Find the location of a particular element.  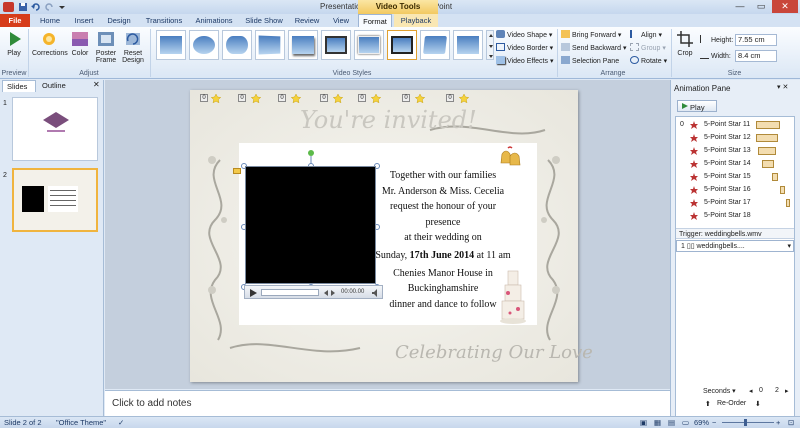

wedding-video is located at coordinates (310, 225).